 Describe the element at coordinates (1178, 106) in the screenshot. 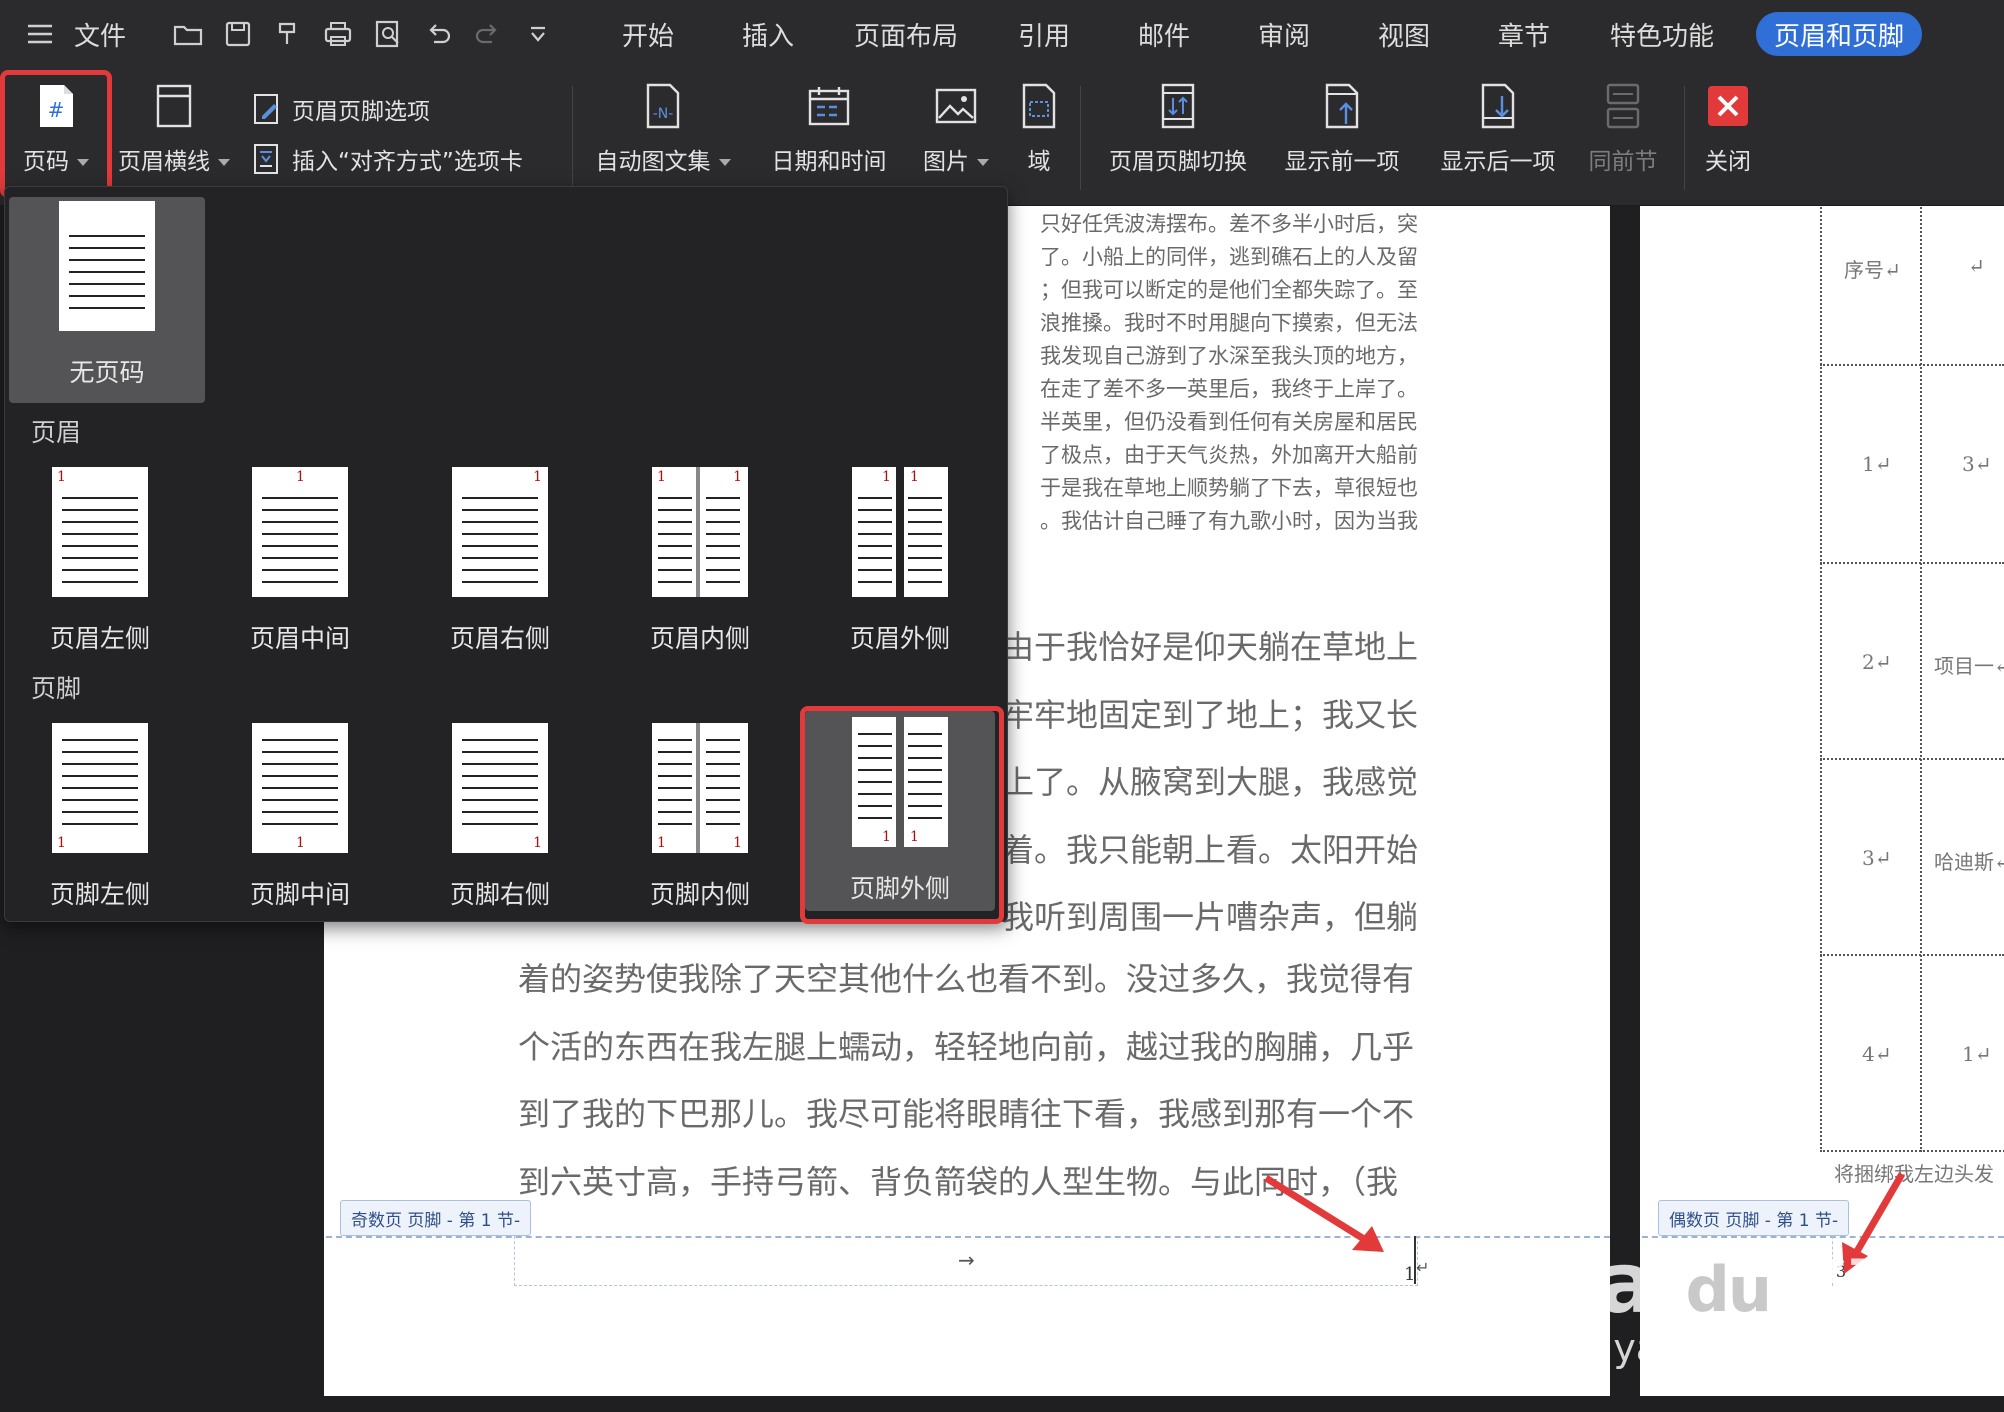

I see `hf-switch-icon` at that location.